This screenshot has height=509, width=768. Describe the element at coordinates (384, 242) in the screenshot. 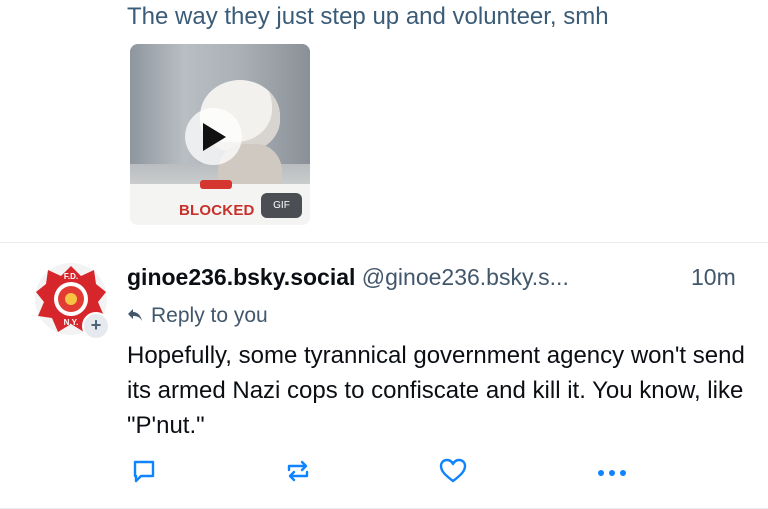

I see `post-divider` at that location.